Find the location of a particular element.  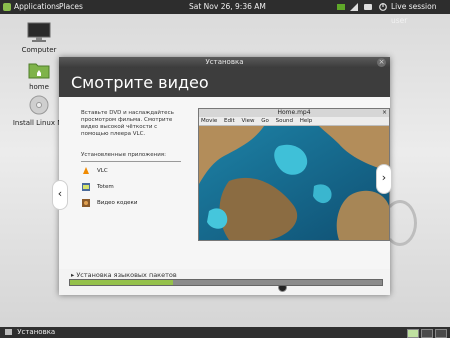

taskbar-item-installer: Установка is located at coordinates (30, 332).